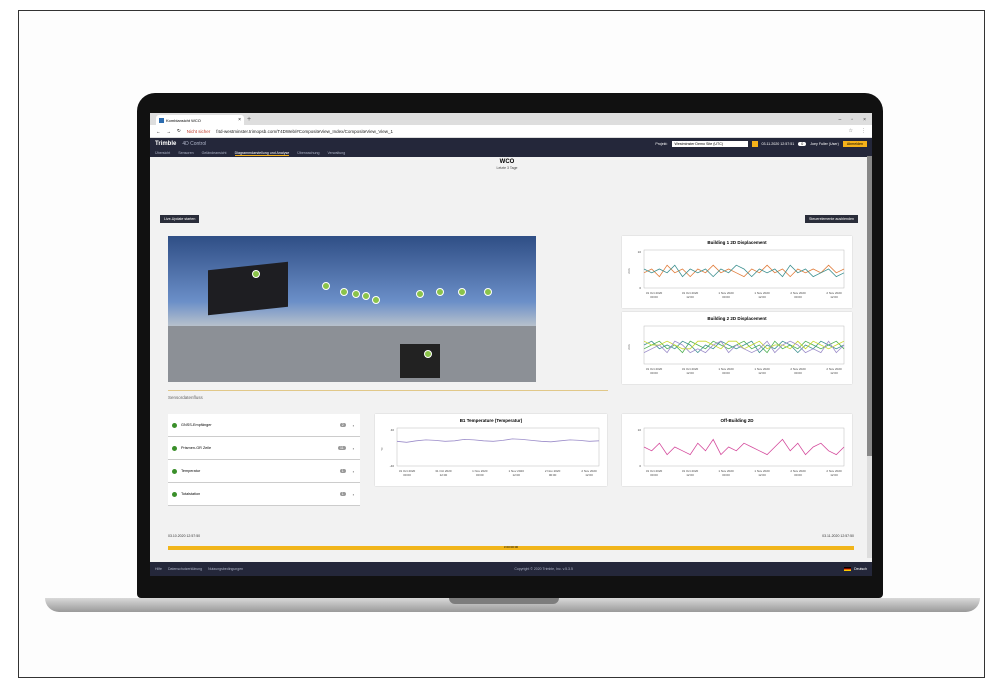  I want to click on forward-icon: →, so click(169, 131).